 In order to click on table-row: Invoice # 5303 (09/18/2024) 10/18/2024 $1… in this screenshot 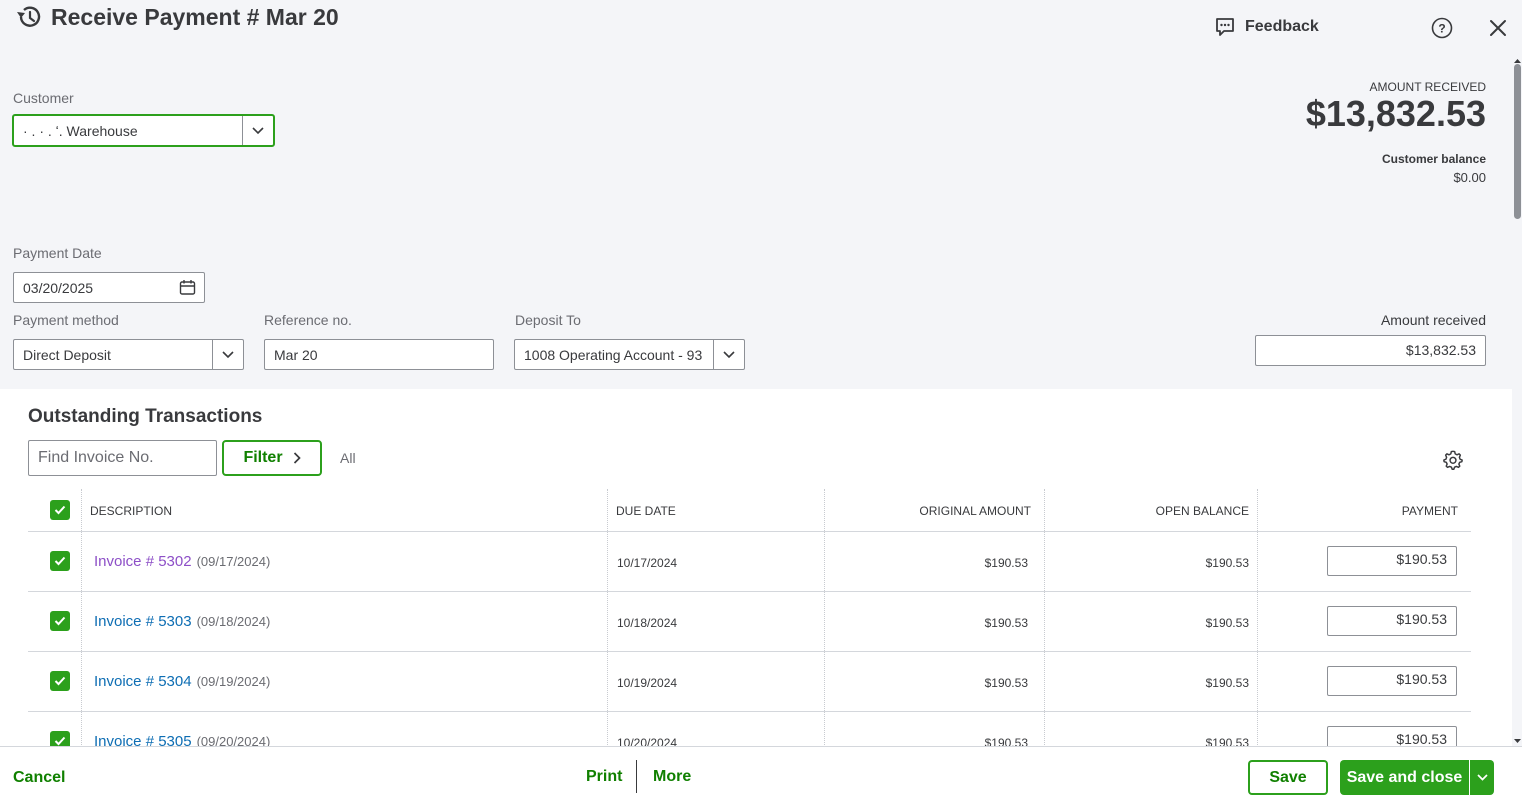, I will do `click(749, 622)`.